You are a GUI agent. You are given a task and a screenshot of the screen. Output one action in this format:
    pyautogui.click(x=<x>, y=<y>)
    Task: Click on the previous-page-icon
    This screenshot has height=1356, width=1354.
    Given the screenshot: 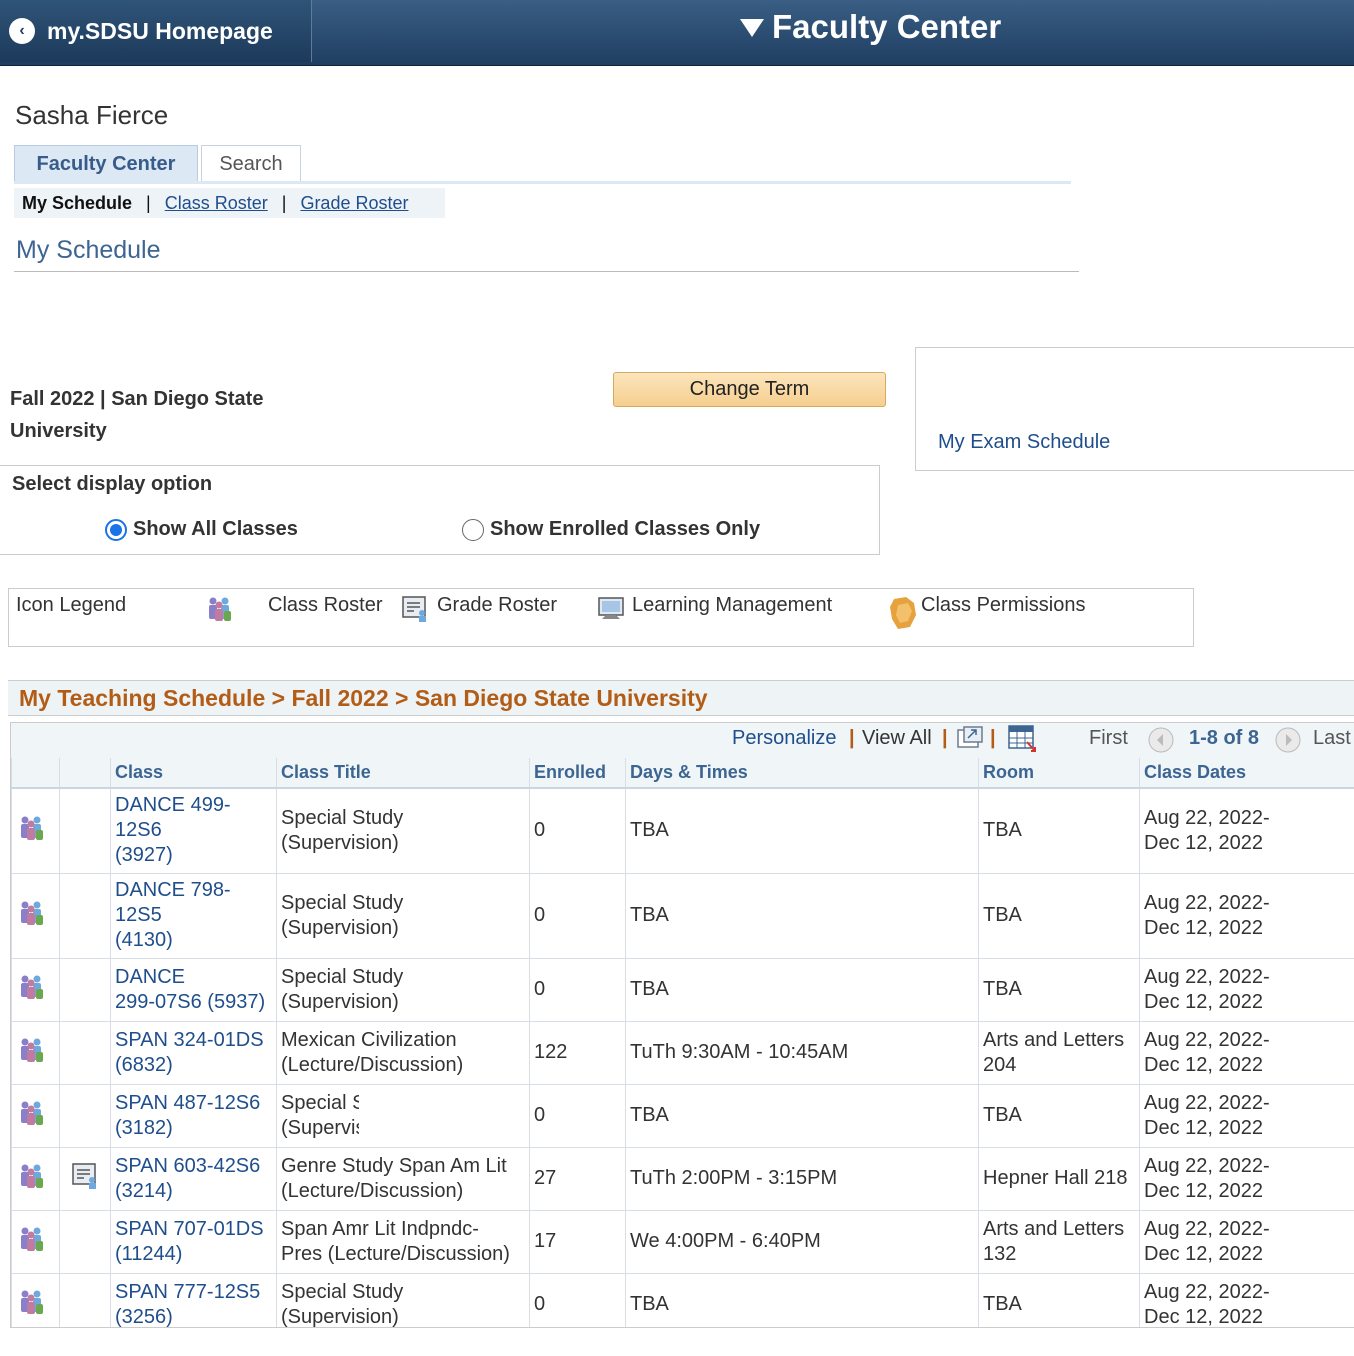 What is the action you would take?
    pyautogui.click(x=1161, y=743)
    